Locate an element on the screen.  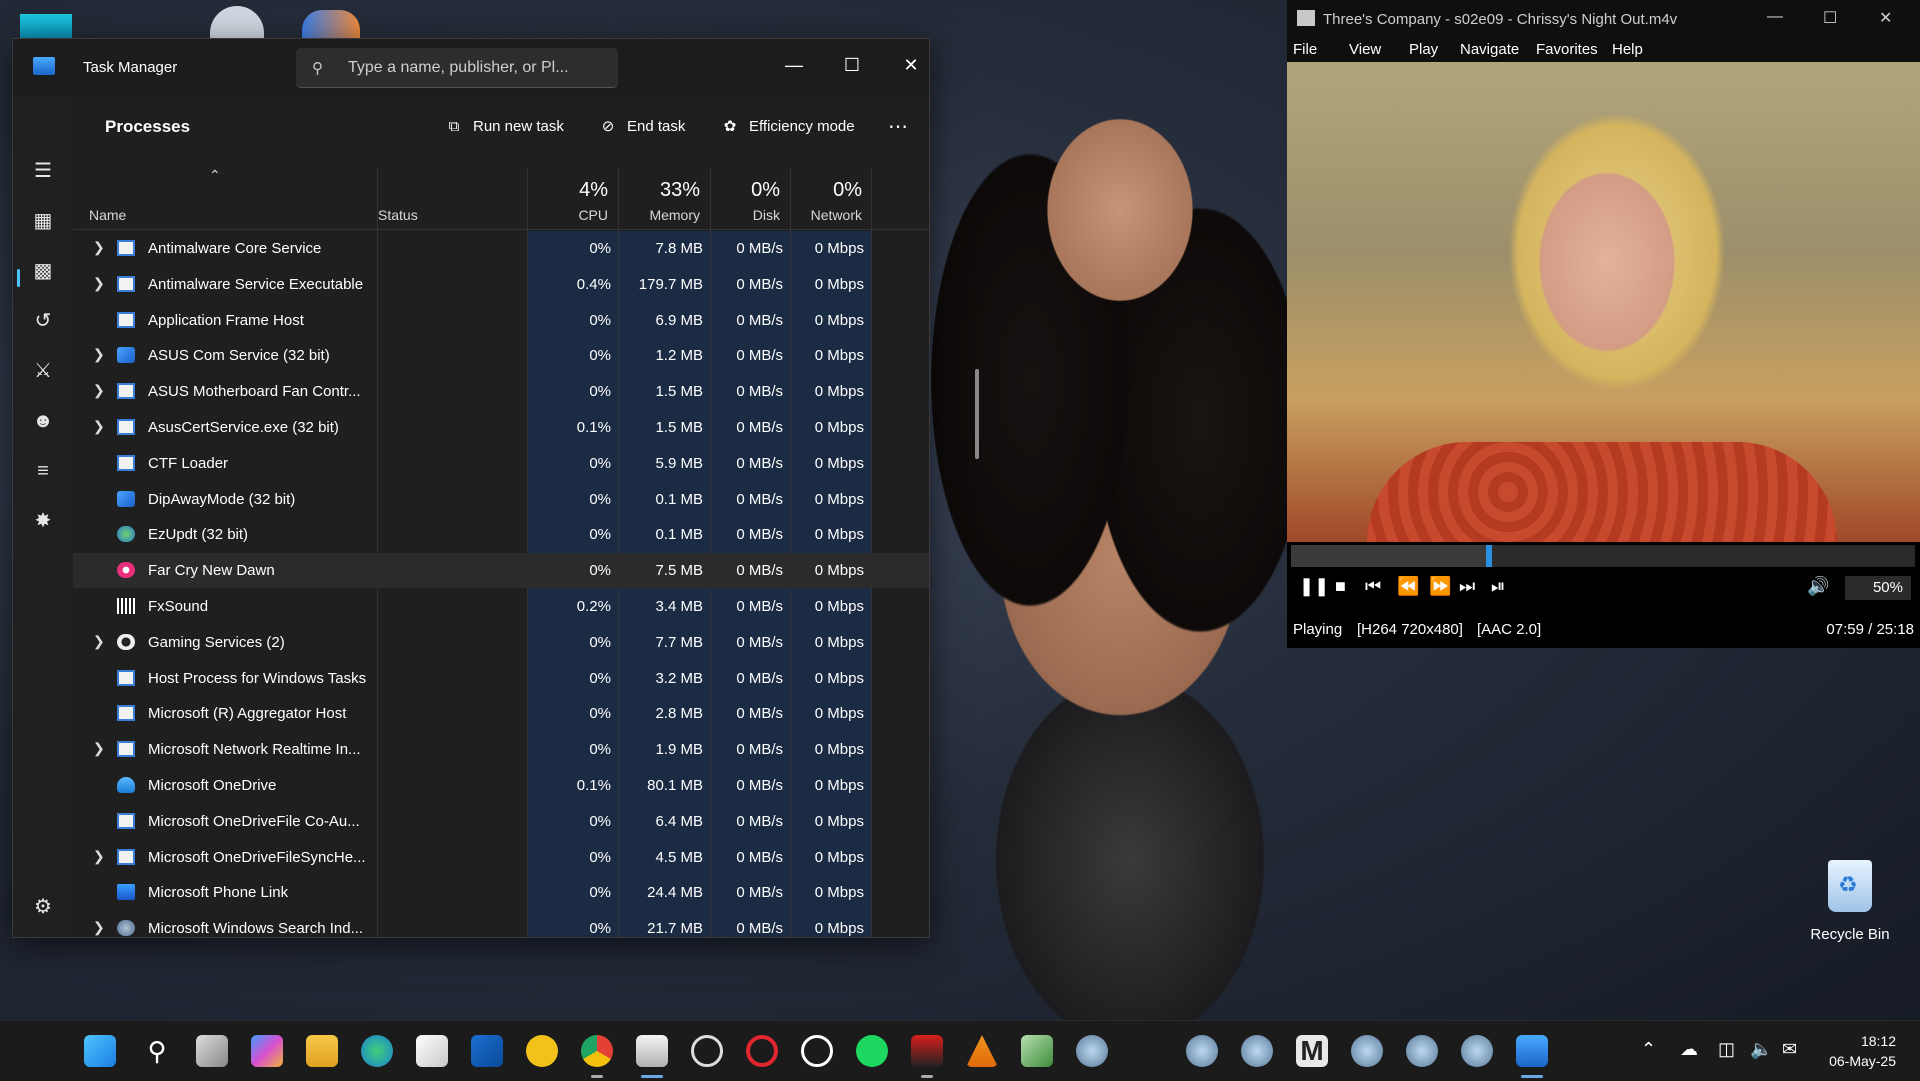
search-input is located at coordinates (478, 68).